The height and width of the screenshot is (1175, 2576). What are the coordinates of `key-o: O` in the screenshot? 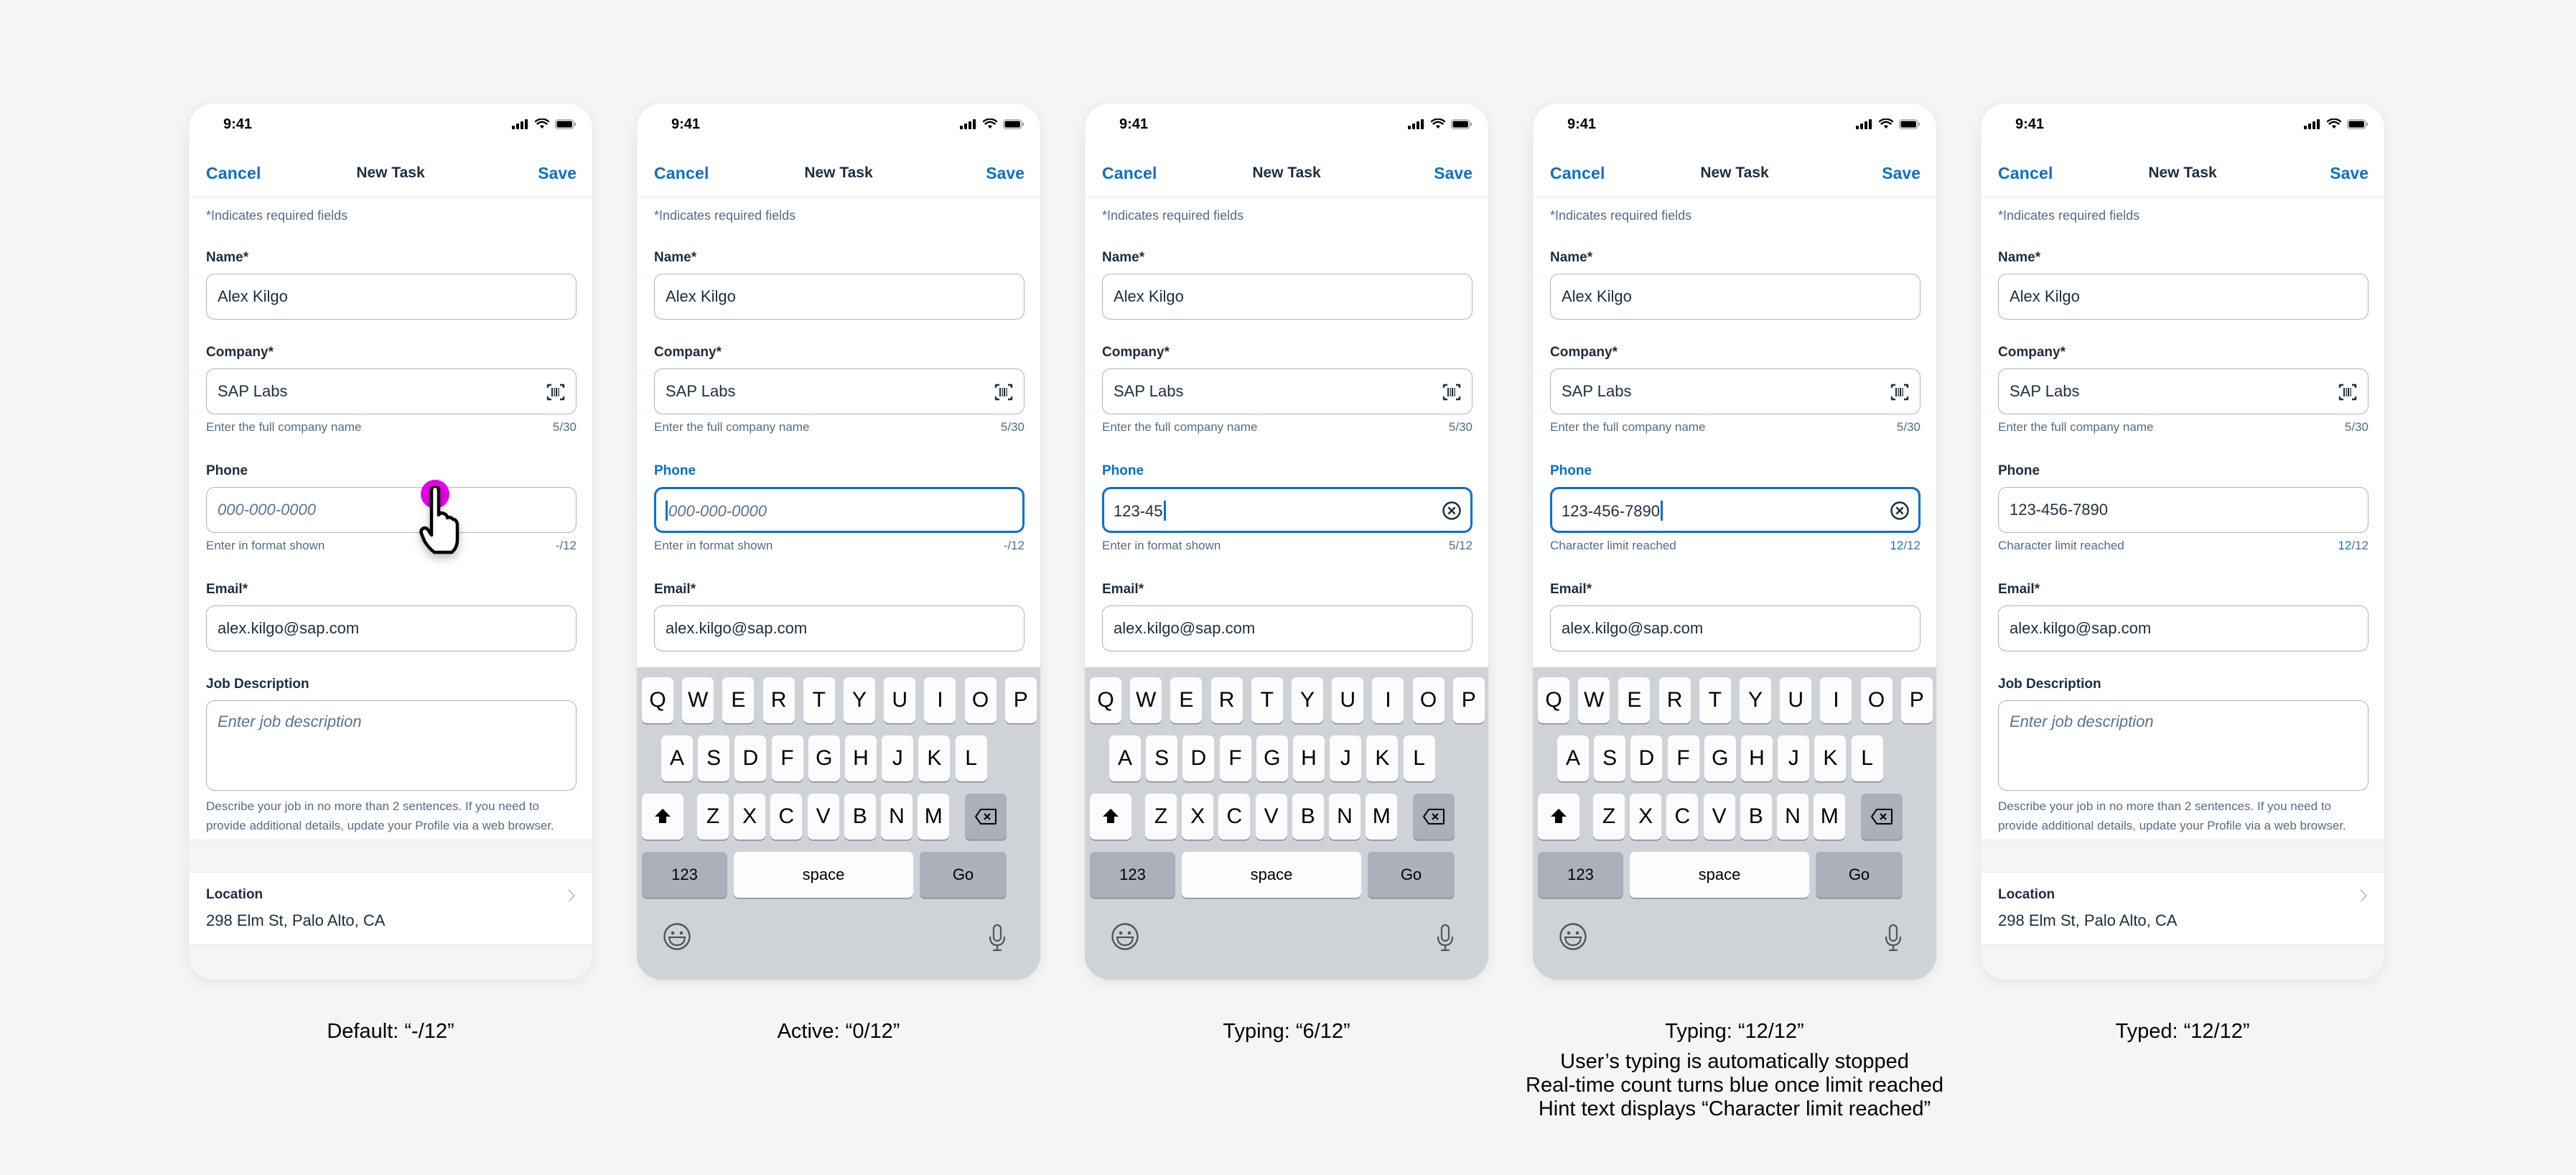 It's located at (980, 700).